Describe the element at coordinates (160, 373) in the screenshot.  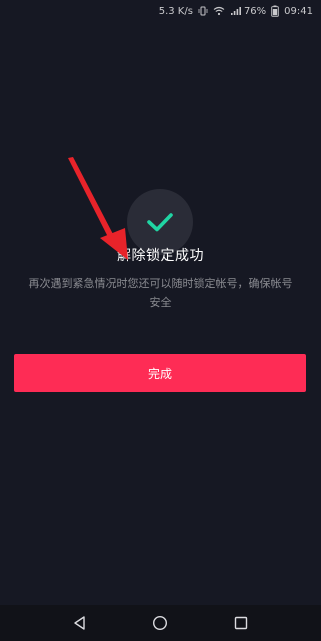
I see `done-button: 完成` at that location.